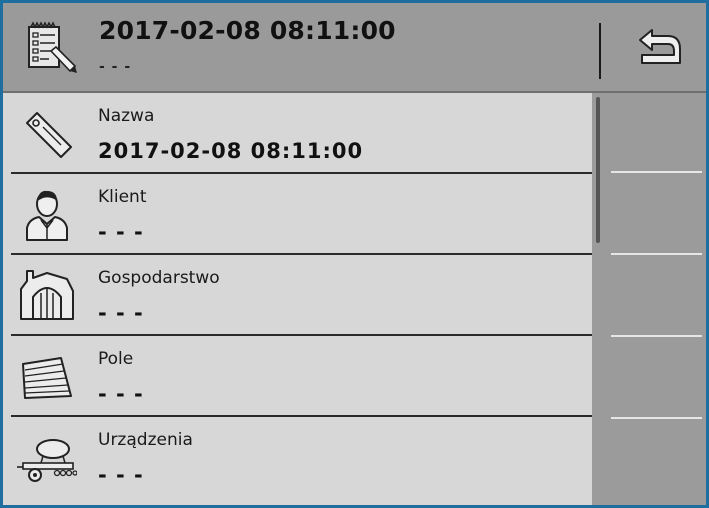 The height and width of the screenshot is (508, 709). Describe the element at coordinates (47, 378) in the screenshot. I see `field-icon` at that location.